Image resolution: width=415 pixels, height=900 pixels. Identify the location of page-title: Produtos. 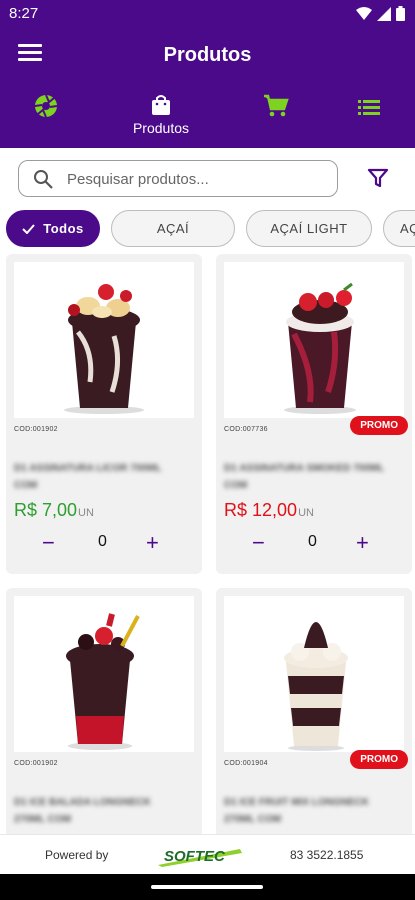
(207, 55).